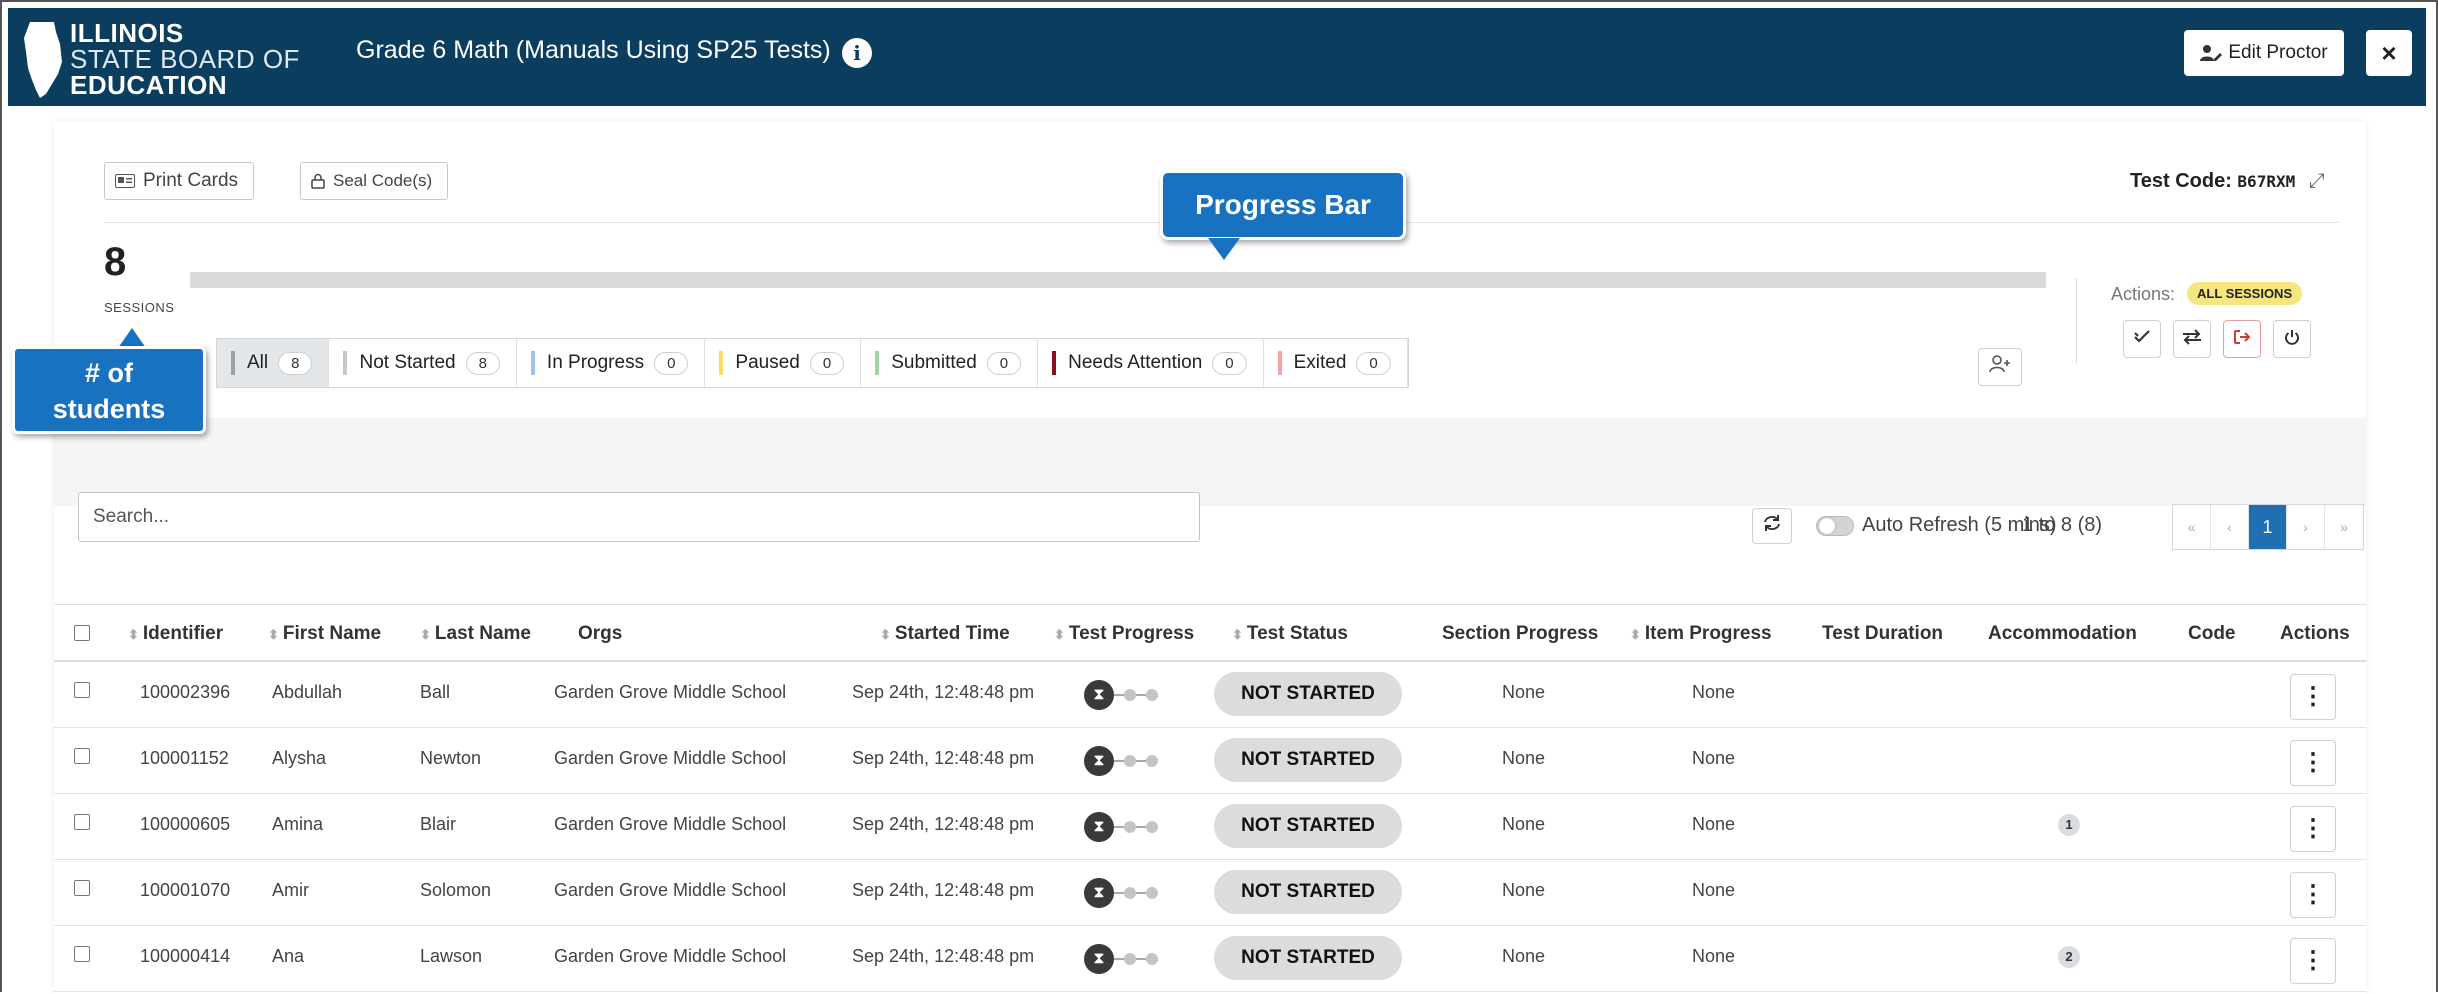  Describe the element at coordinates (1121, 761) in the screenshot. I see `test-progress-indicator: ⧗` at that location.